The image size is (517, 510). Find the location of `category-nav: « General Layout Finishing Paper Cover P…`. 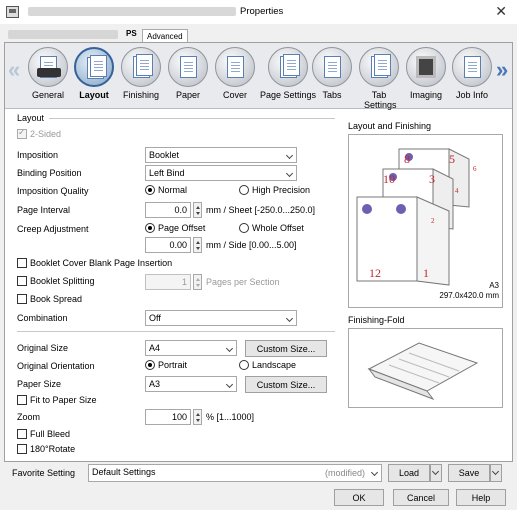

category-nav: « General Layout Finishing Paper Cover P… is located at coordinates (258, 76).